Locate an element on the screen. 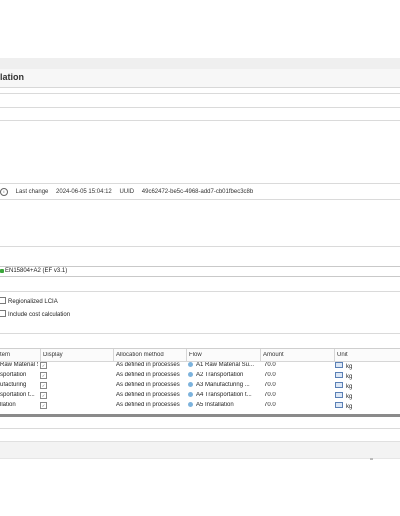  regionalized-checkbox is located at coordinates (3, 300).